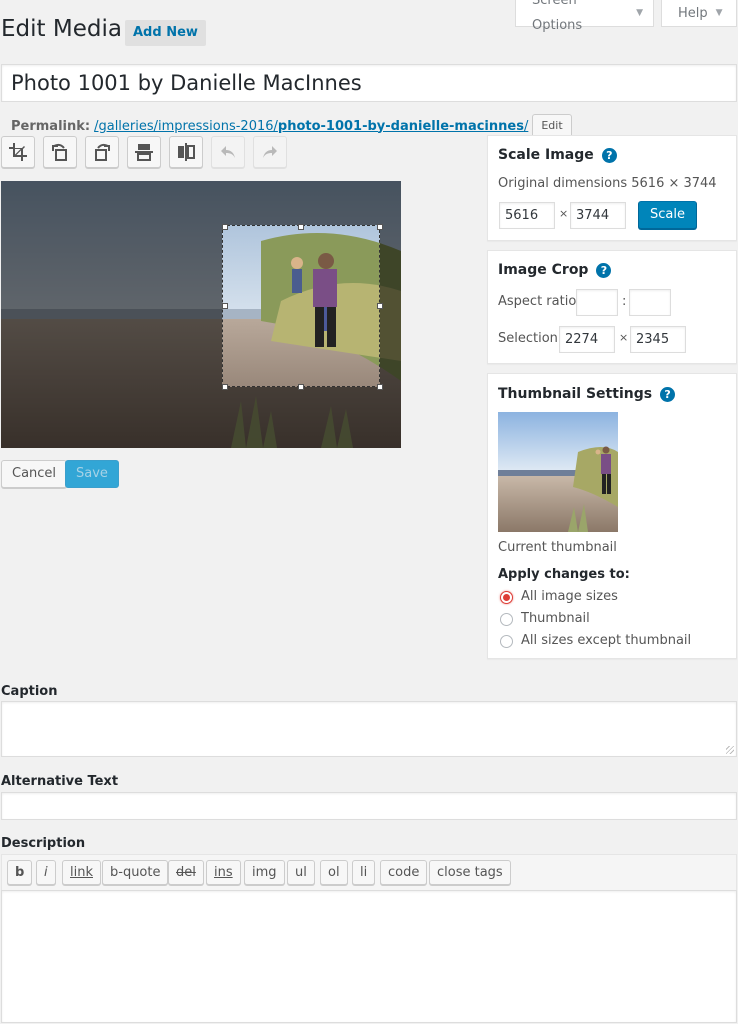 This screenshot has height=1024, width=738. Describe the element at coordinates (43, 843) in the screenshot. I see `description-label: Description` at that location.